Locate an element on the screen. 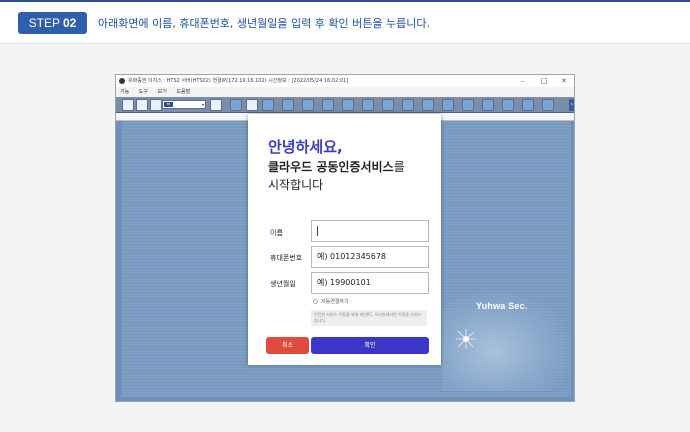 The height and width of the screenshot is (432, 690). name-label: 이름 is located at coordinates (276, 233).